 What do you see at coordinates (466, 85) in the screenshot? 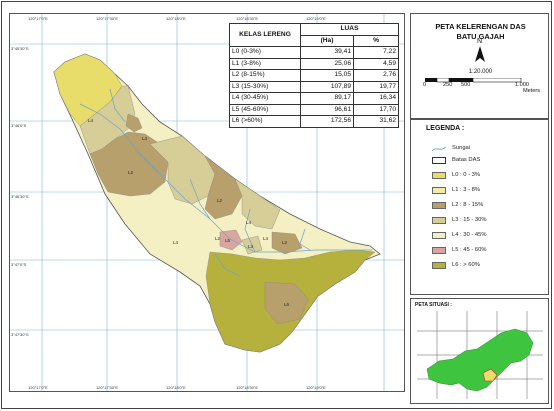
I see `scale-label: 500` at bounding box center [466, 85].